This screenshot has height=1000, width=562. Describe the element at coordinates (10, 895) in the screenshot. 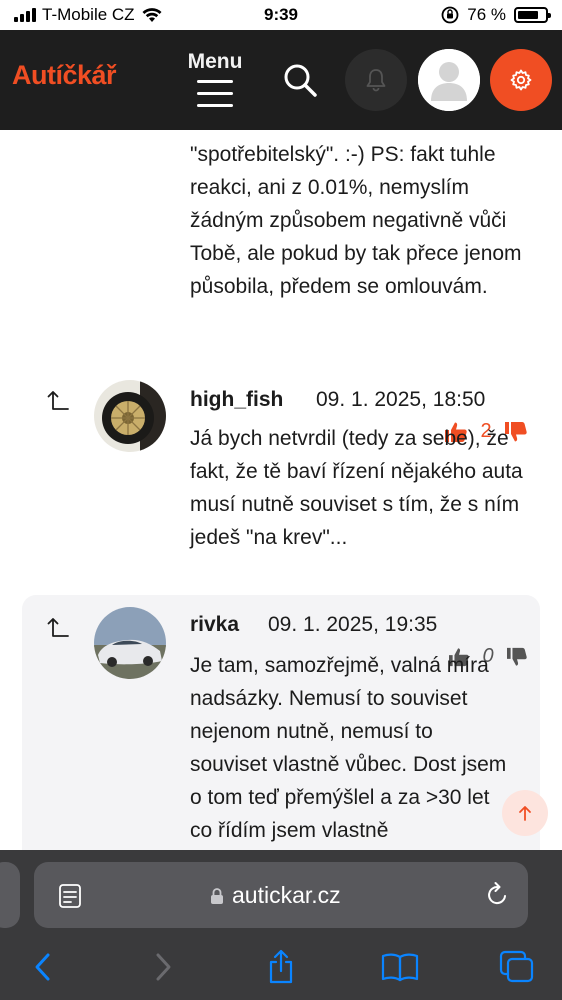

I see `previous-tab-preview` at that location.